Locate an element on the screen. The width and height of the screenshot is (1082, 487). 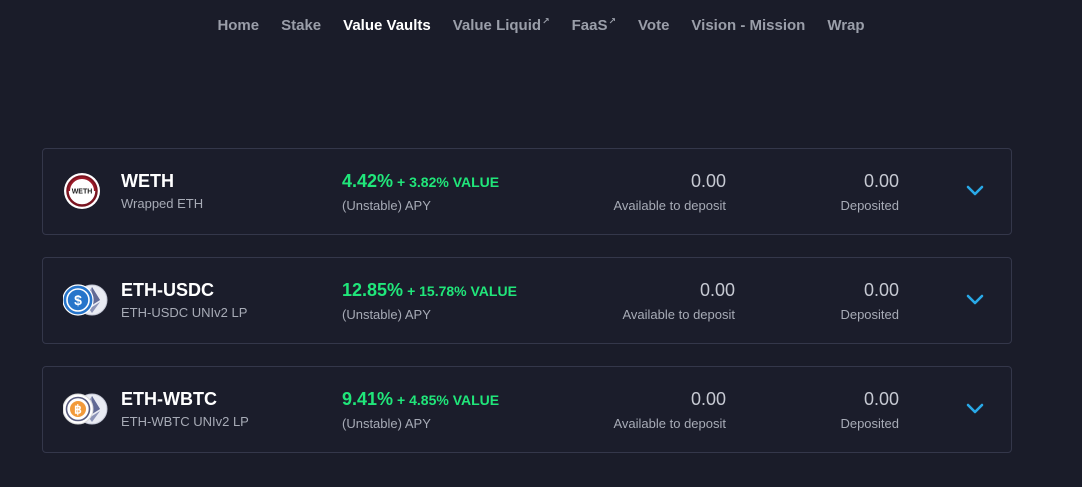
nav-home-label: Home is located at coordinates (238, 25).